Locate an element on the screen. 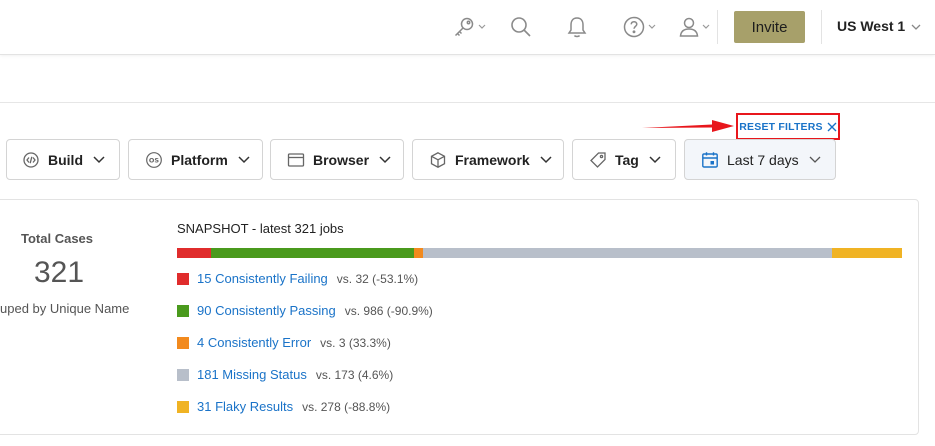 Image resolution: width=935 pixels, height=446 pixels. reset-filters-button: RESET FILTERS is located at coordinates (788, 126).